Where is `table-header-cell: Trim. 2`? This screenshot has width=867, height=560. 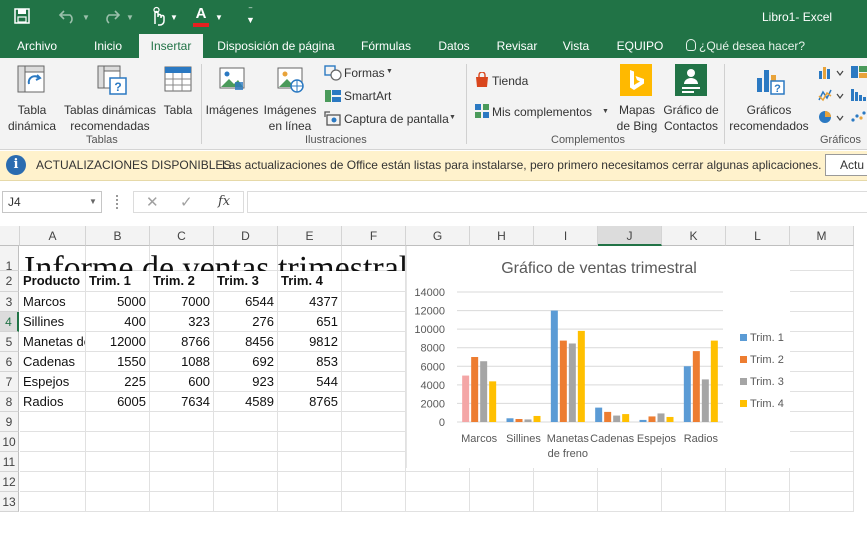 table-header-cell: Trim. 2 is located at coordinates (182, 281).